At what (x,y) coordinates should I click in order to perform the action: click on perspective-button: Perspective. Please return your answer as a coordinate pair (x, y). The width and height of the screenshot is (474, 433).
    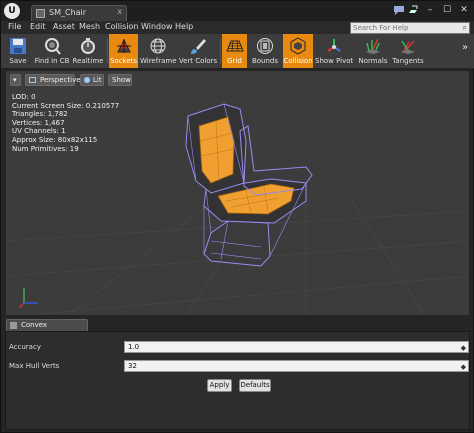
    Looking at the image, I should click on (53, 80).